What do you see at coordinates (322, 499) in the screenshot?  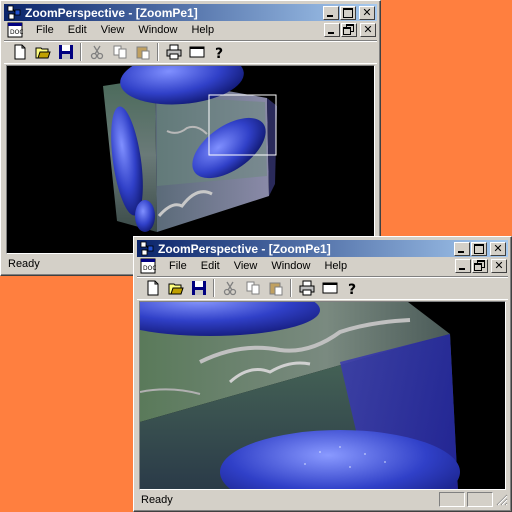 I see `status-bar: Ready` at bounding box center [322, 499].